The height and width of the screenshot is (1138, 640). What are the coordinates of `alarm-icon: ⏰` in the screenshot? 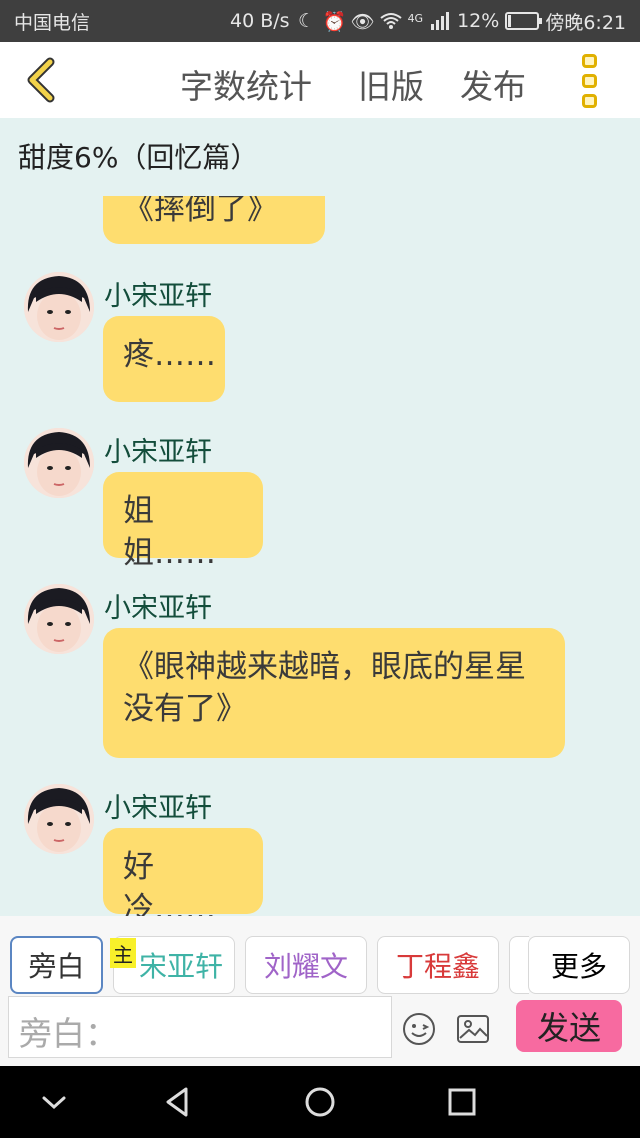 It's located at (334, 21).